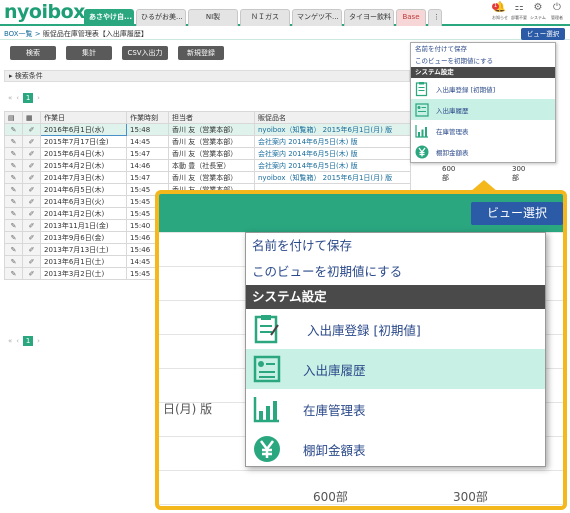 This screenshot has height=513, width=570. Describe the element at coordinates (83, 273) in the screenshot. I see `cell-date: 2013年3月2日(土)` at that location.